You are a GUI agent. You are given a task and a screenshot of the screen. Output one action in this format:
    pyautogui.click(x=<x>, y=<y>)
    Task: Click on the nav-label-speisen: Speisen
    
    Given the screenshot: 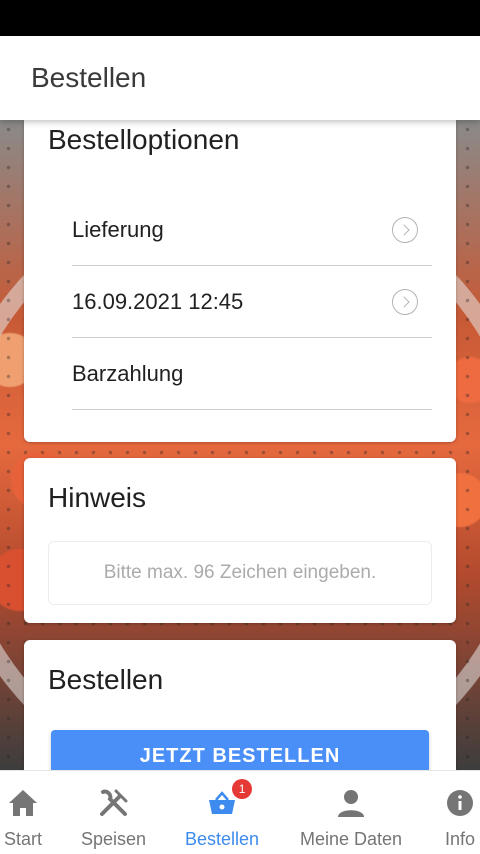 What is the action you would take?
    pyautogui.click(x=114, y=839)
    